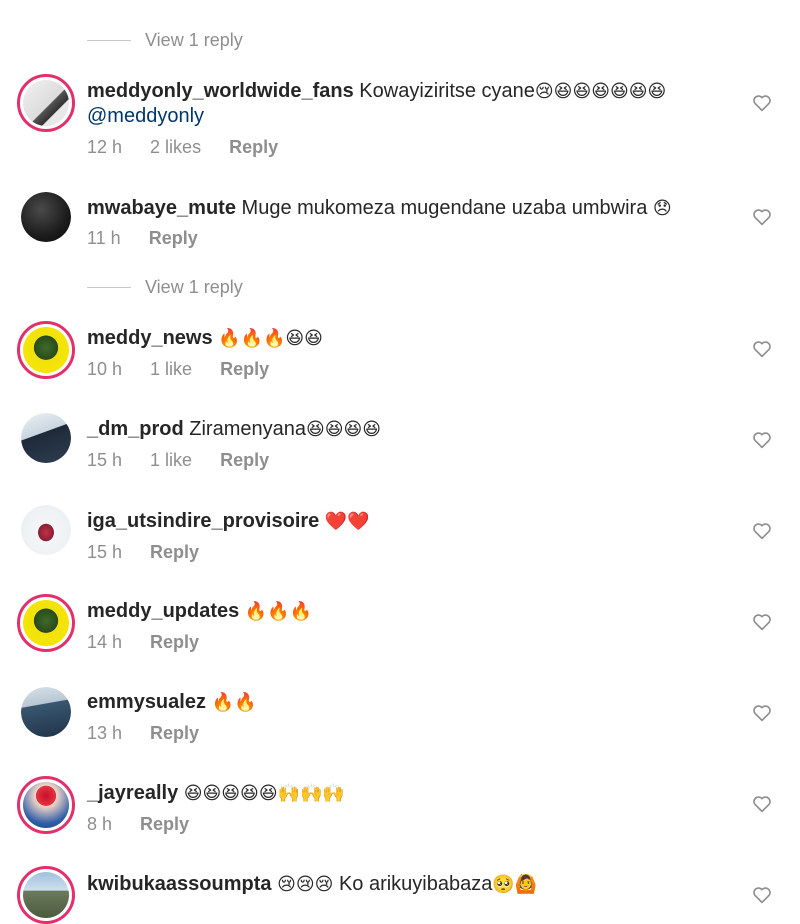  Describe the element at coordinates (447, 91) in the screenshot. I see `comment-body: Kowayiziritse cyane` at that location.